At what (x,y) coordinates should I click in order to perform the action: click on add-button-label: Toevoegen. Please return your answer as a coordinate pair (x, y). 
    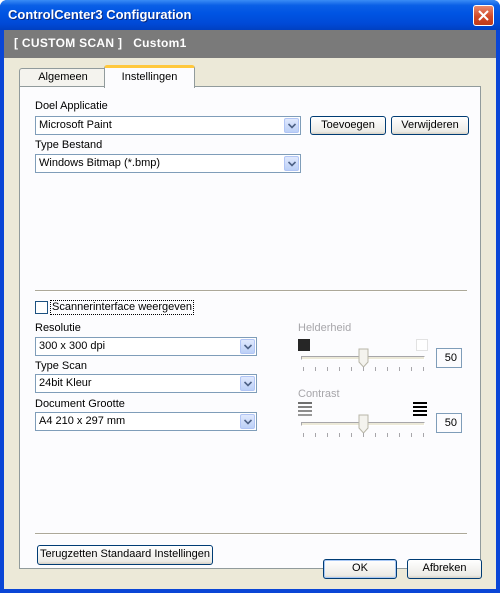
    Looking at the image, I should click on (348, 125).